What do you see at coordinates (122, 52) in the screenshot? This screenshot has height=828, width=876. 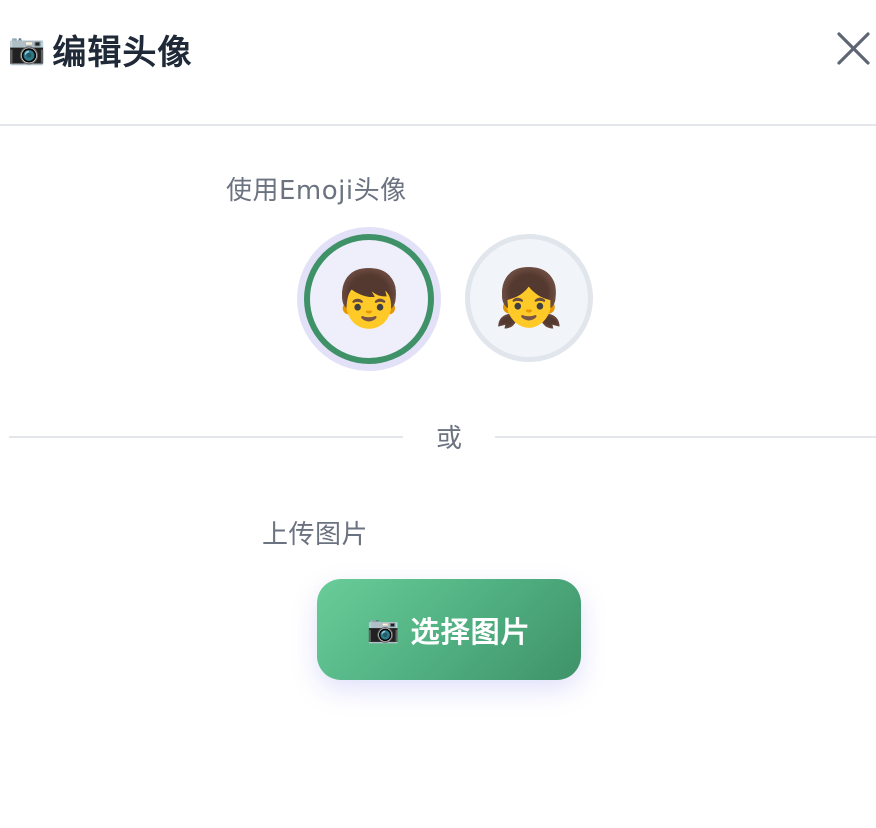 I see `dialog-title-text: 编辑头像` at bounding box center [122, 52].